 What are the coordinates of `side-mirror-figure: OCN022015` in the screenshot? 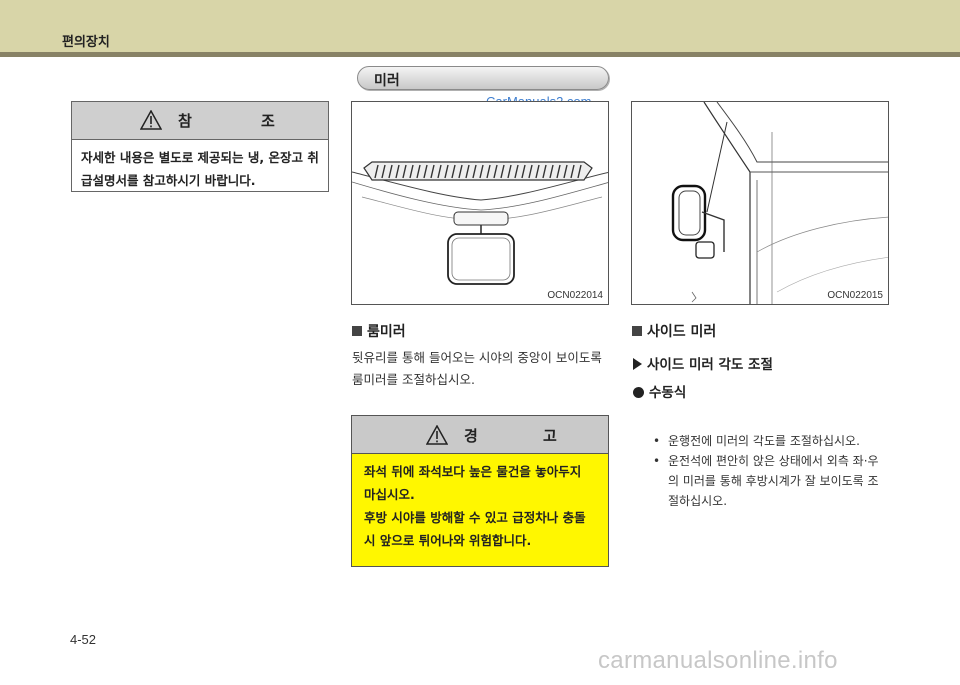 It's located at (760, 203).